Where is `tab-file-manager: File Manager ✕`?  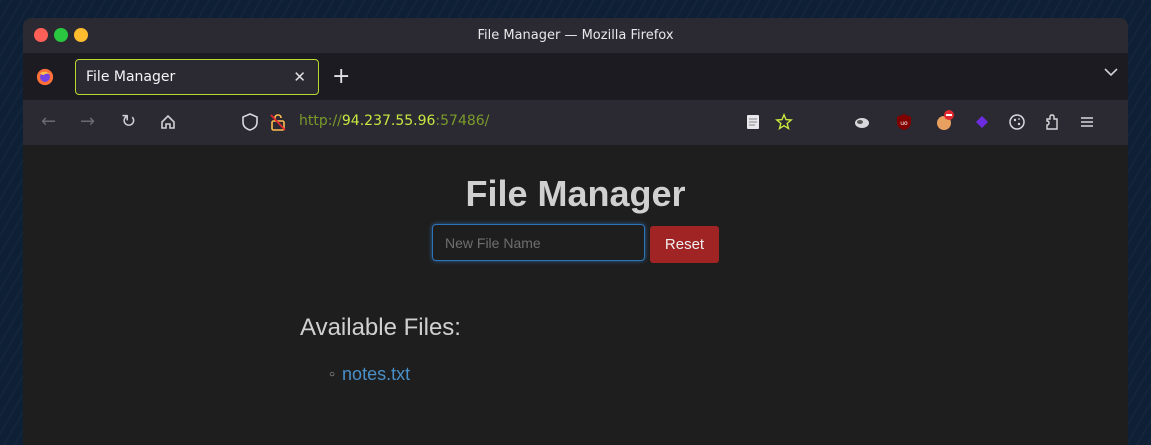 tab-file-manager: File Manager ✕ is located at coordinates (197, 77).